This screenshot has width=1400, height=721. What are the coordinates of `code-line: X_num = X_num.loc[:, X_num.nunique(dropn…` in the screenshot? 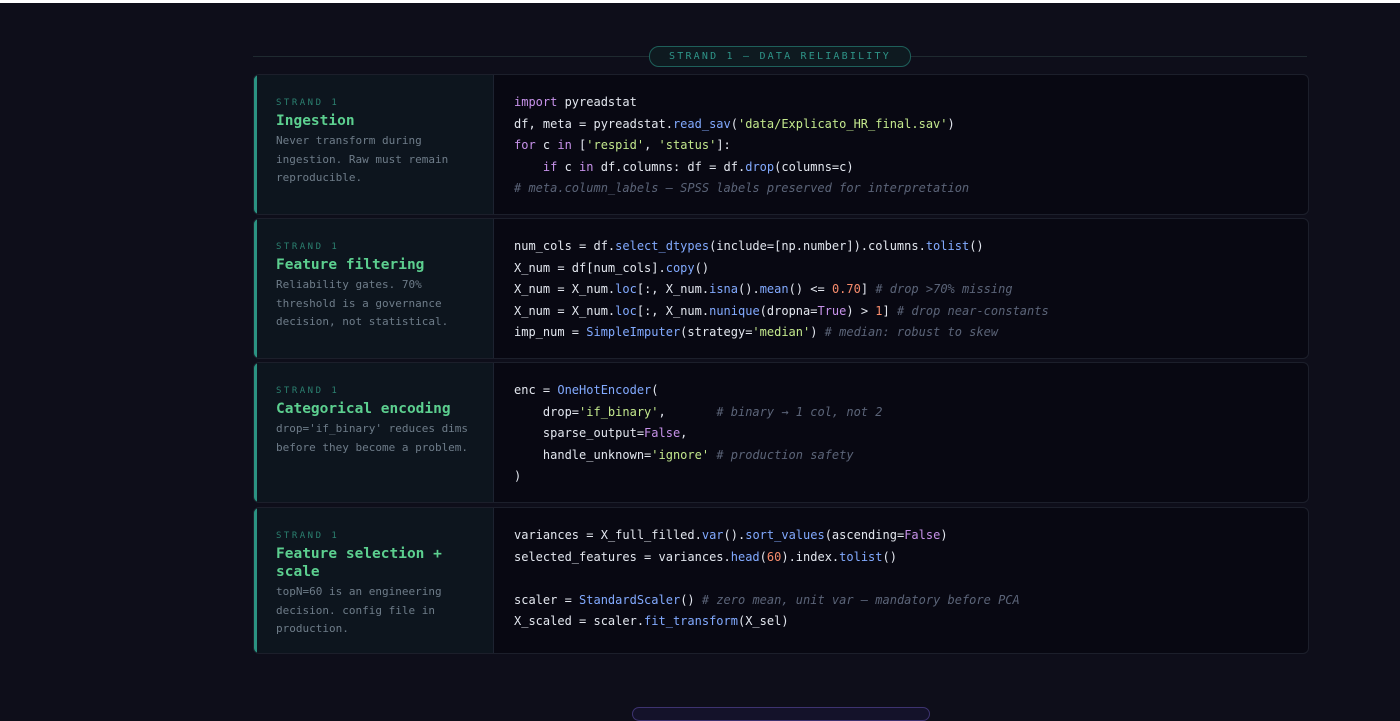 It's located at (911, 312).